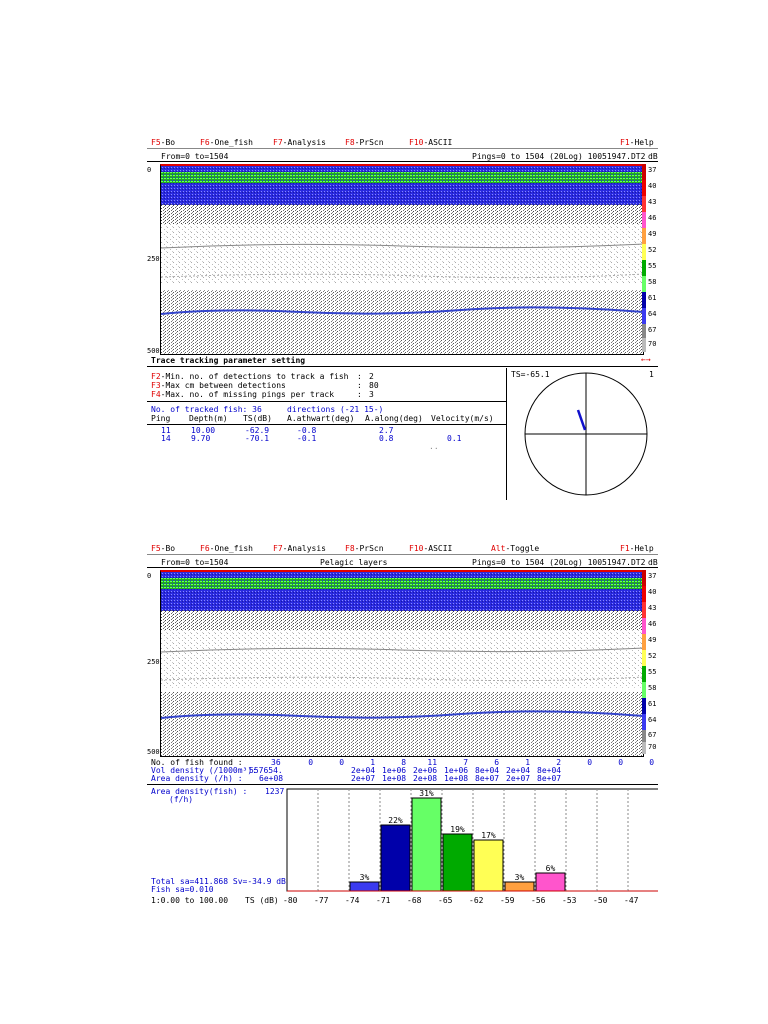  What do you see at coordinates (271, 778) in the screenshot?
I see `area-density-total: 6e+08` at bounding box center [271, 778].